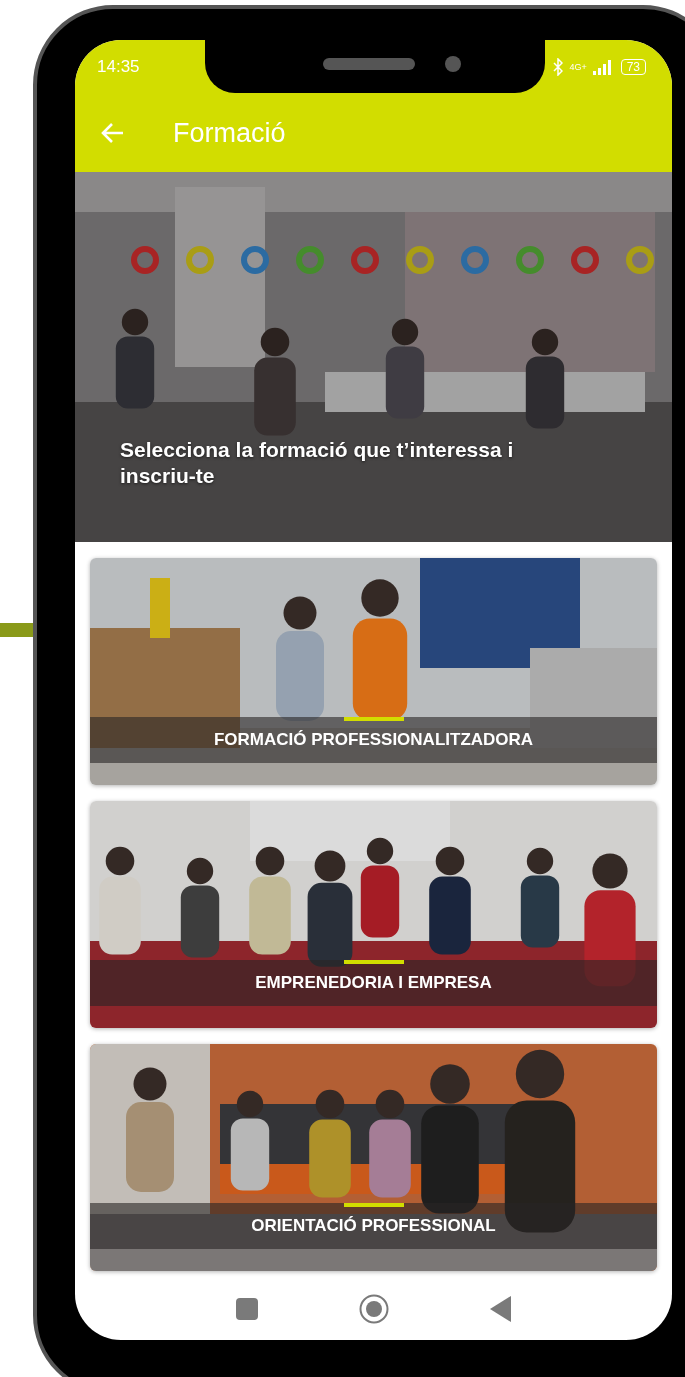  Describe the element at coordinates (578, 67) in the screenshot. I see `network-type: 4G+` at that location.